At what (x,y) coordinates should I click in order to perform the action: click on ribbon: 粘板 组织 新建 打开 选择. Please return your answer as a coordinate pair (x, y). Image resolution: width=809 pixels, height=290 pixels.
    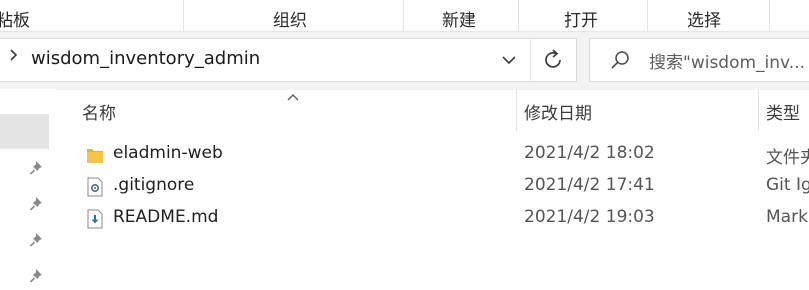
    Looking at the image, I should click on (404, 15).